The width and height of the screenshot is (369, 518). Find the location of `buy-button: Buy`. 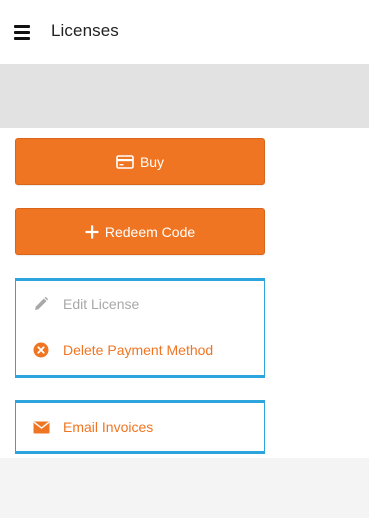

buy-button: Buy is located at coordinates (140, 161).